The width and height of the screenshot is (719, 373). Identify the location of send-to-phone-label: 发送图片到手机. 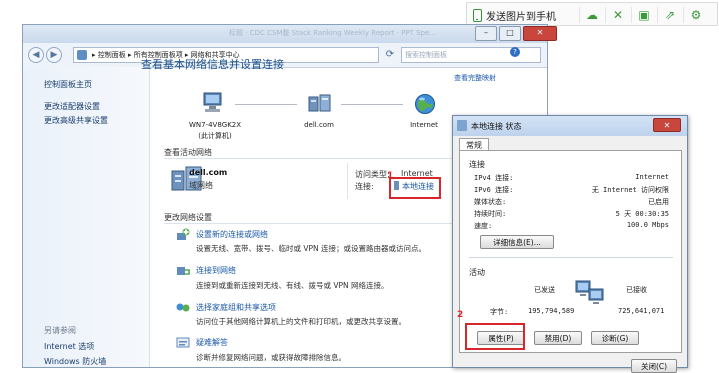
(521, 17).